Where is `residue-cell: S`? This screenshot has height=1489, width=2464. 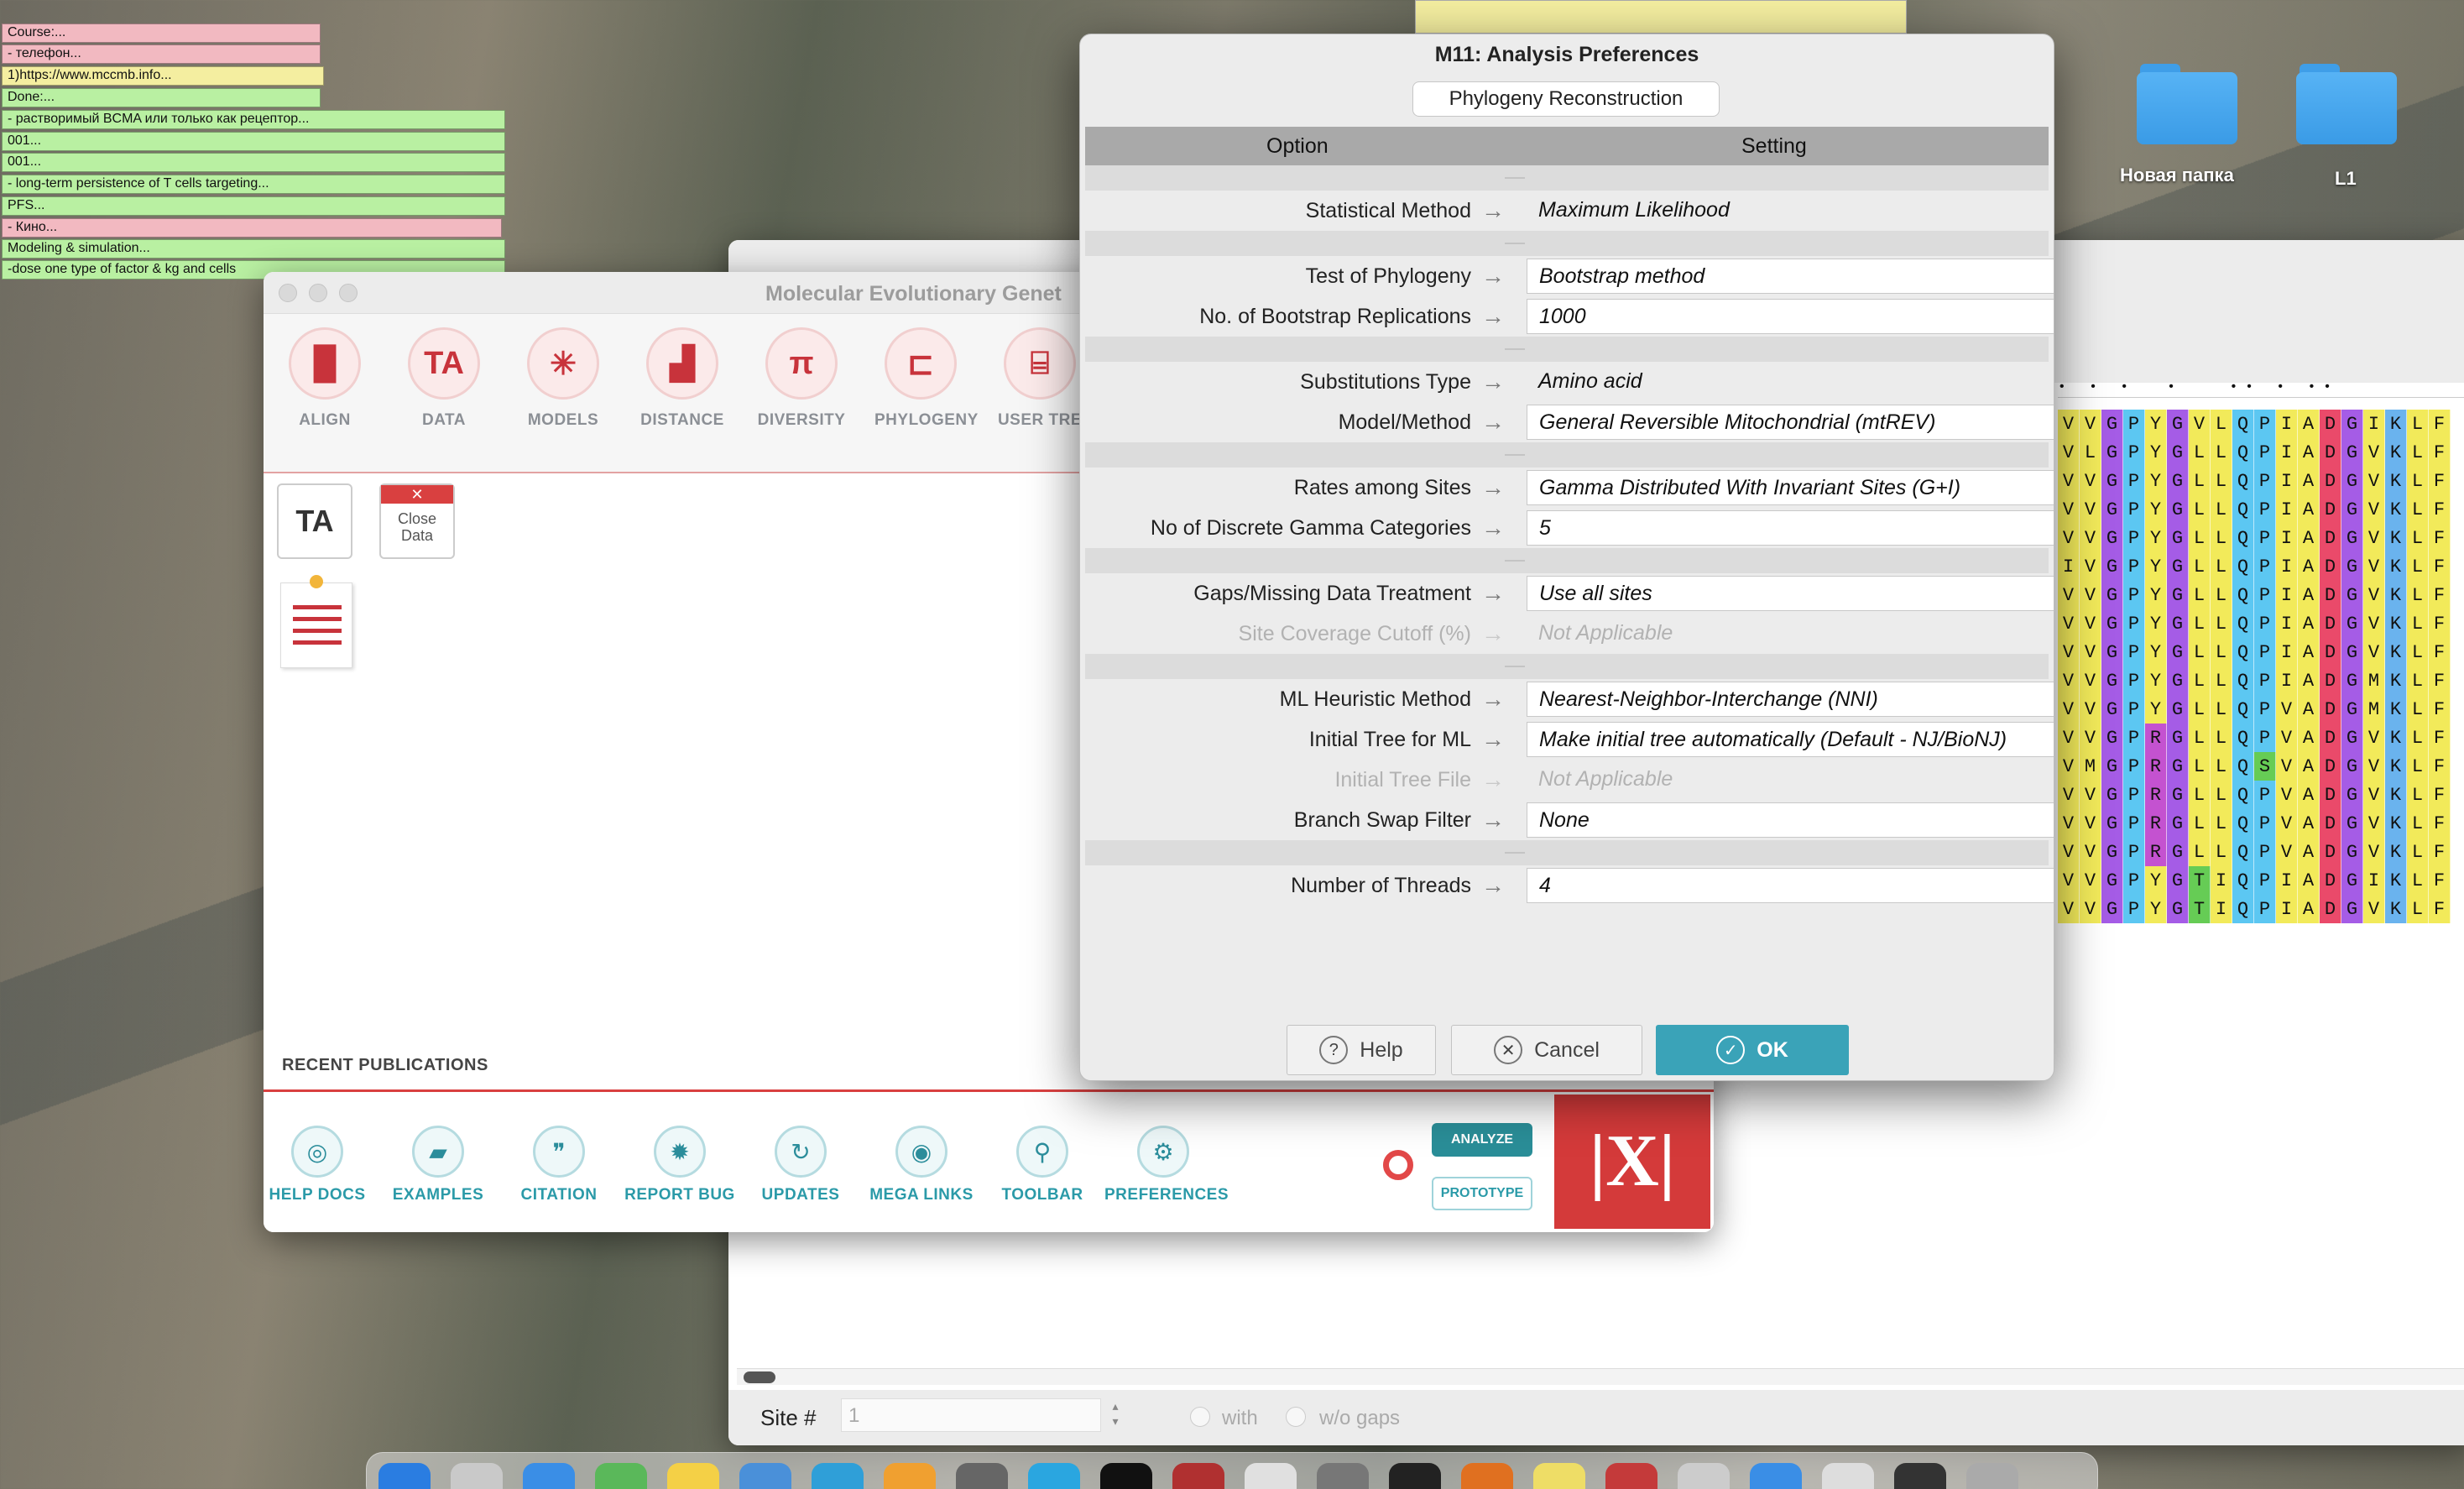 residue-cell: S is located at coordinates (2265, 766).